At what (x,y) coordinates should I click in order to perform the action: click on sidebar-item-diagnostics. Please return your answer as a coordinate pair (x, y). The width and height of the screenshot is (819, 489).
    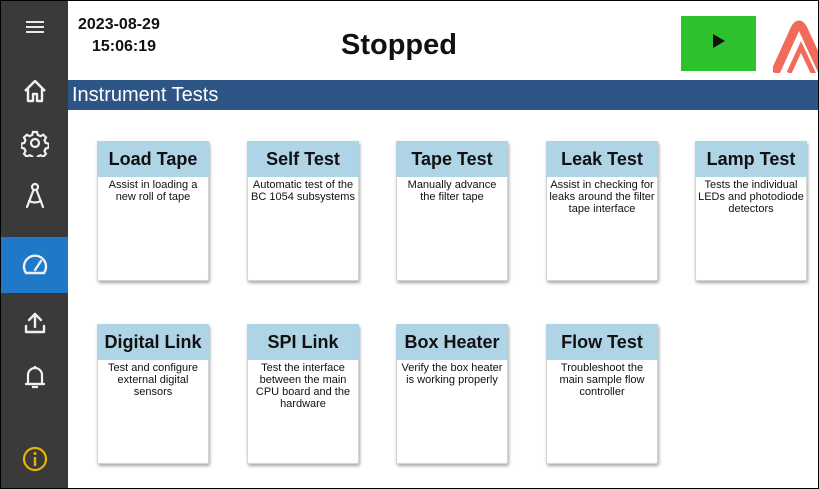
    Looking at the image, I should click on (34, 265).